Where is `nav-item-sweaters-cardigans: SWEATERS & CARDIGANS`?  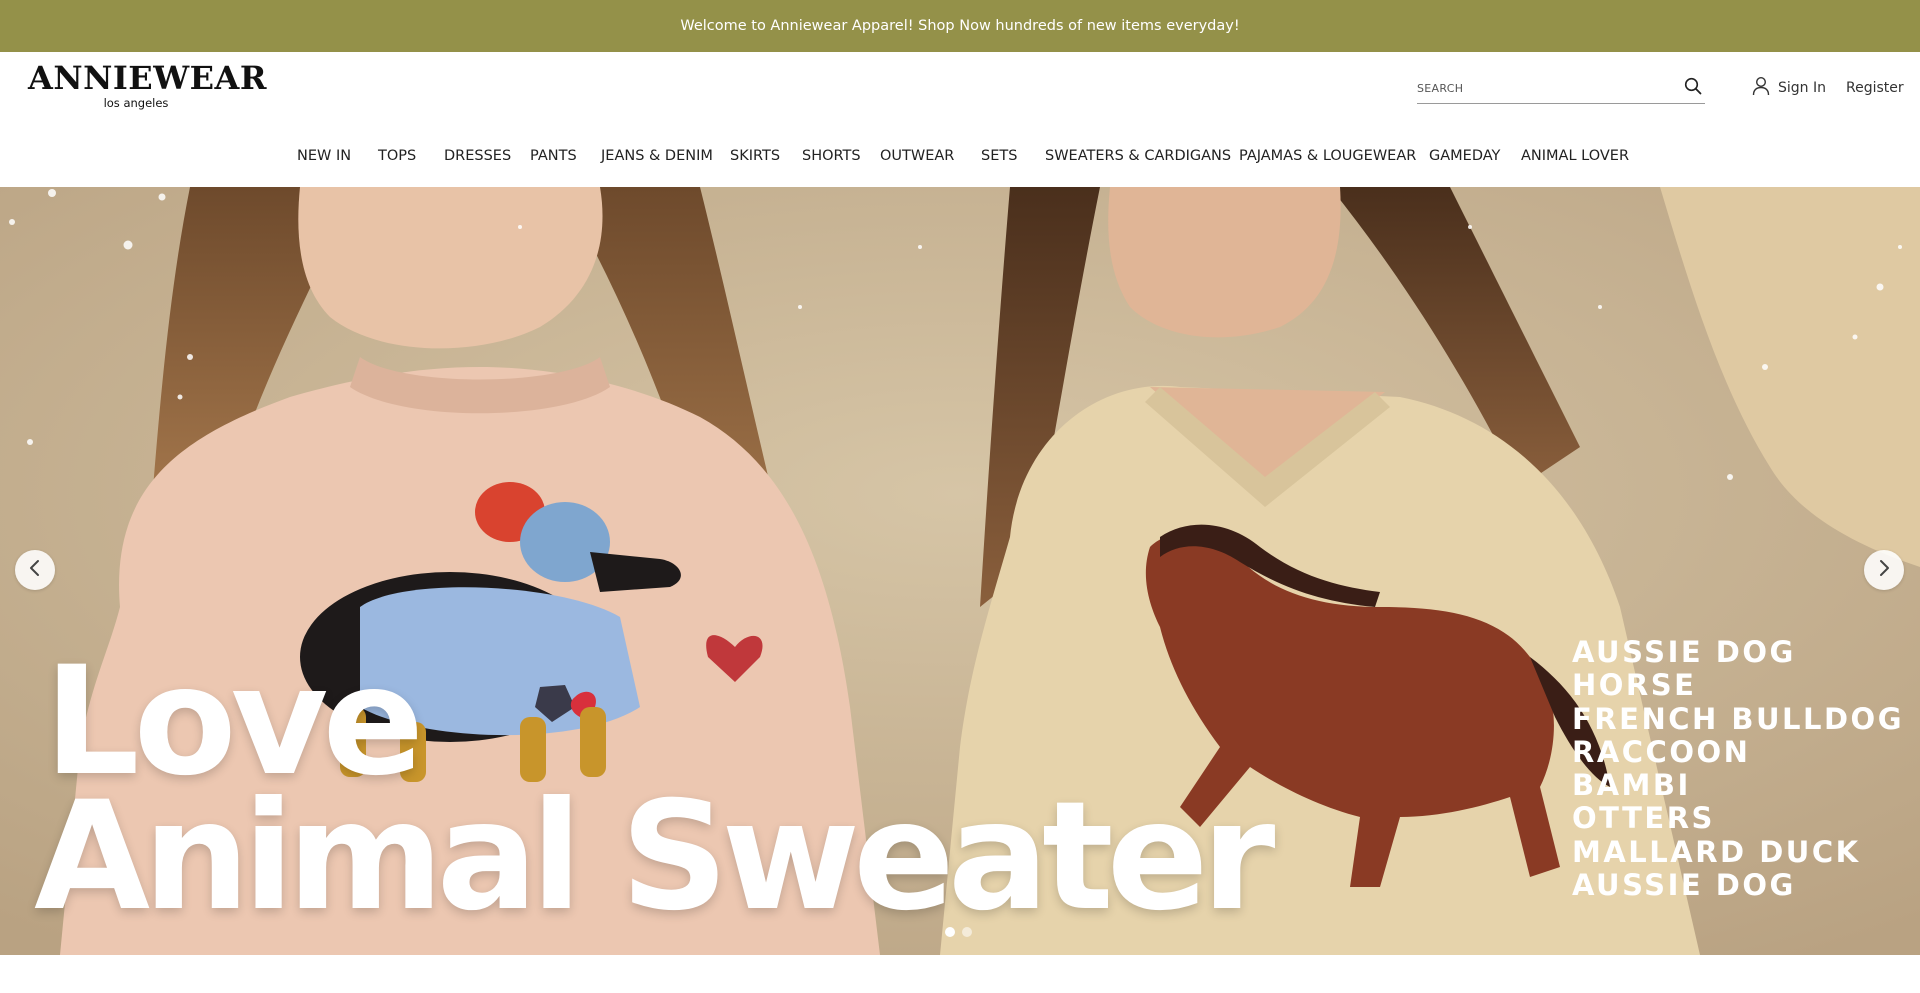
nav-item-sweaters-cardigans: SWEATERS & CARDIGANS is located at coordinates (1138, 156).